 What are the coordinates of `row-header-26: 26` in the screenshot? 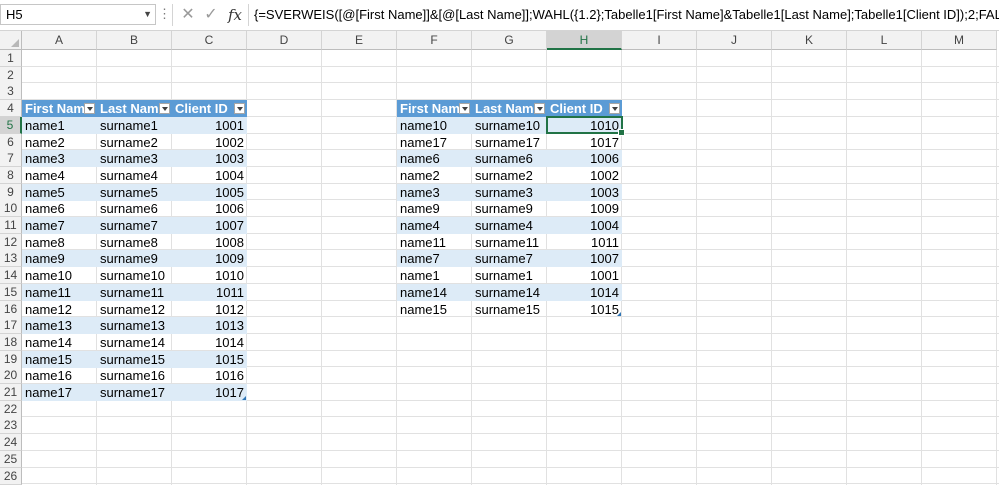 It's located at (11, 476).